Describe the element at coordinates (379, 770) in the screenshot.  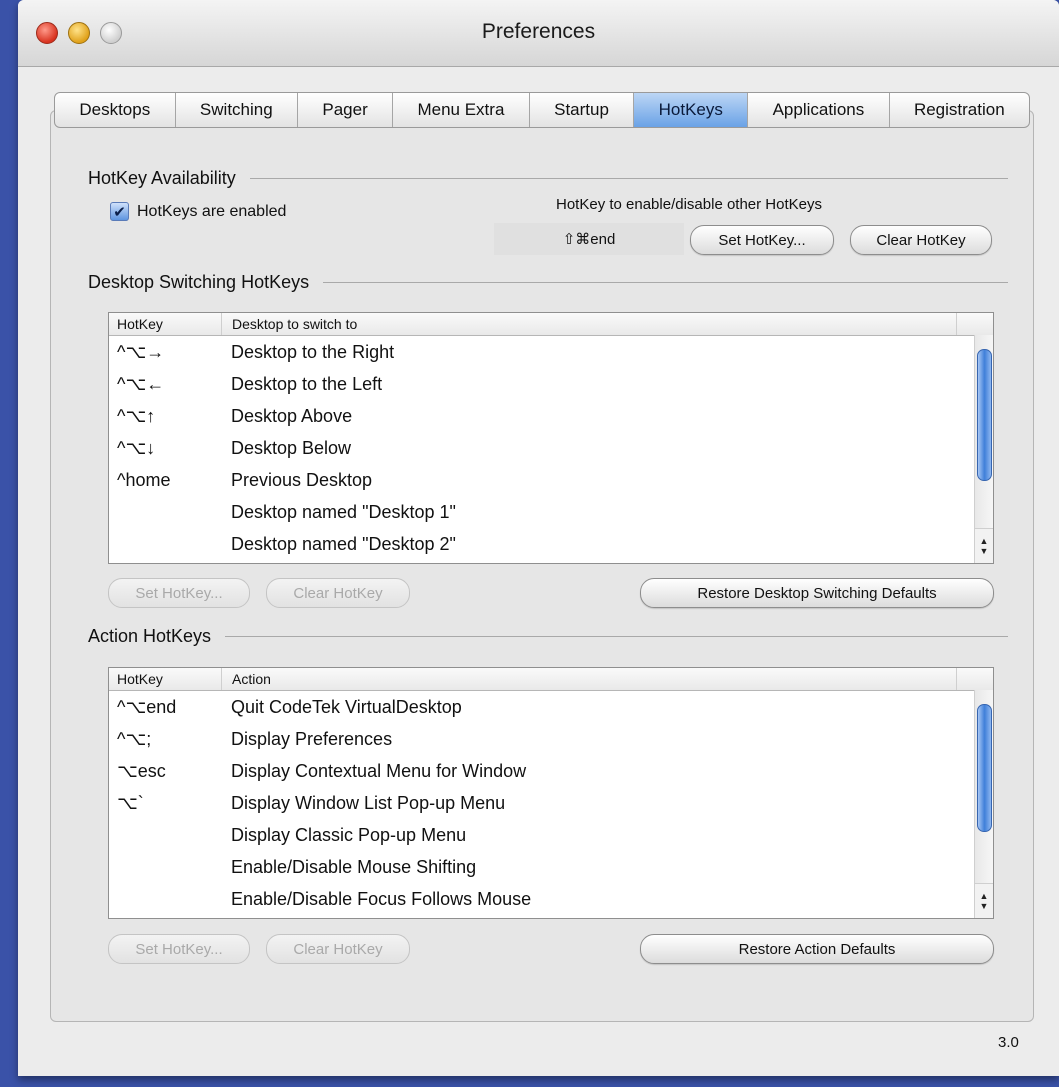
I see `action-cell: Display Contextual Menu for Window` at that location.